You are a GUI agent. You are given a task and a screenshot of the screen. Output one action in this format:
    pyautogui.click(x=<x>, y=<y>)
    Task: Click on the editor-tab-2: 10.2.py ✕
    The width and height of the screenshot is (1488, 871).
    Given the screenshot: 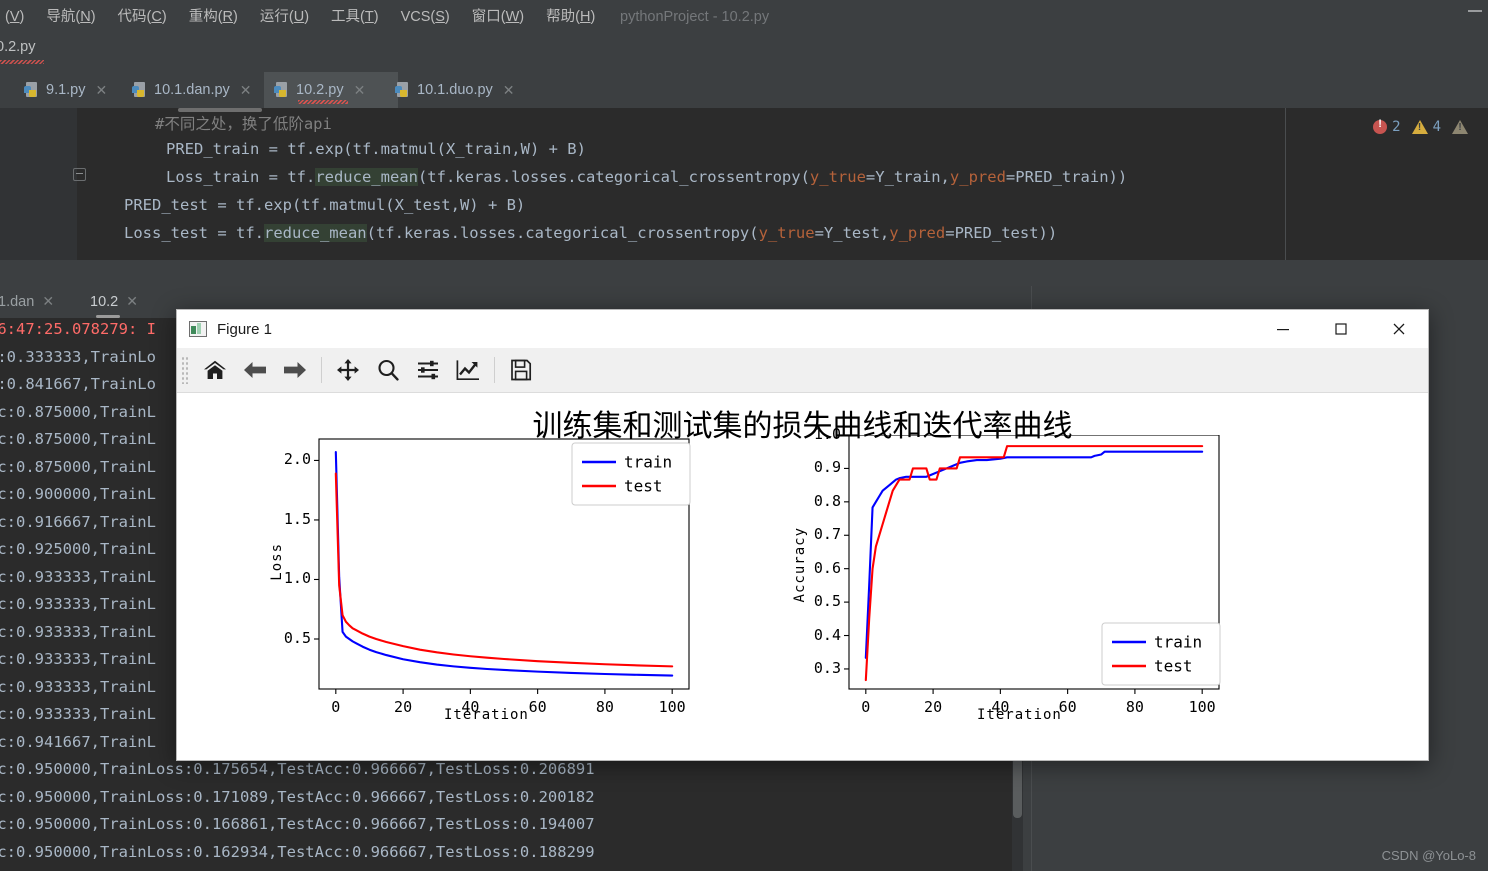 What is the action you would take?
    pyautogui.click(x=331, y=90)
    